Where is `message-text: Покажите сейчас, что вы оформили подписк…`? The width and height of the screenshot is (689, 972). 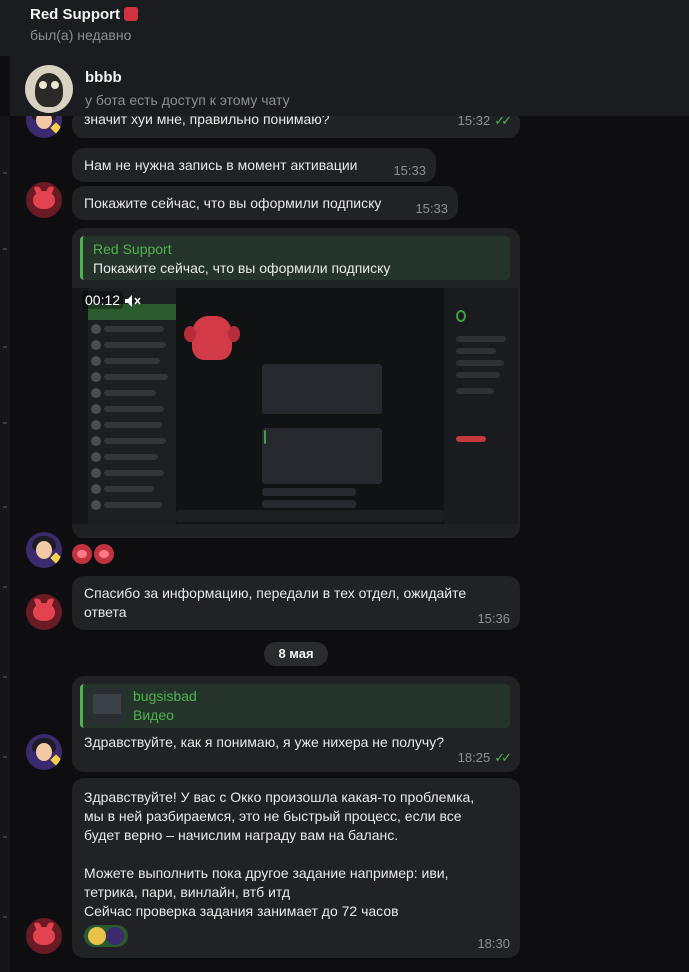 message-text: Покажите сейчас, что вы оформили подписк… is located at coordinates (233, 203).